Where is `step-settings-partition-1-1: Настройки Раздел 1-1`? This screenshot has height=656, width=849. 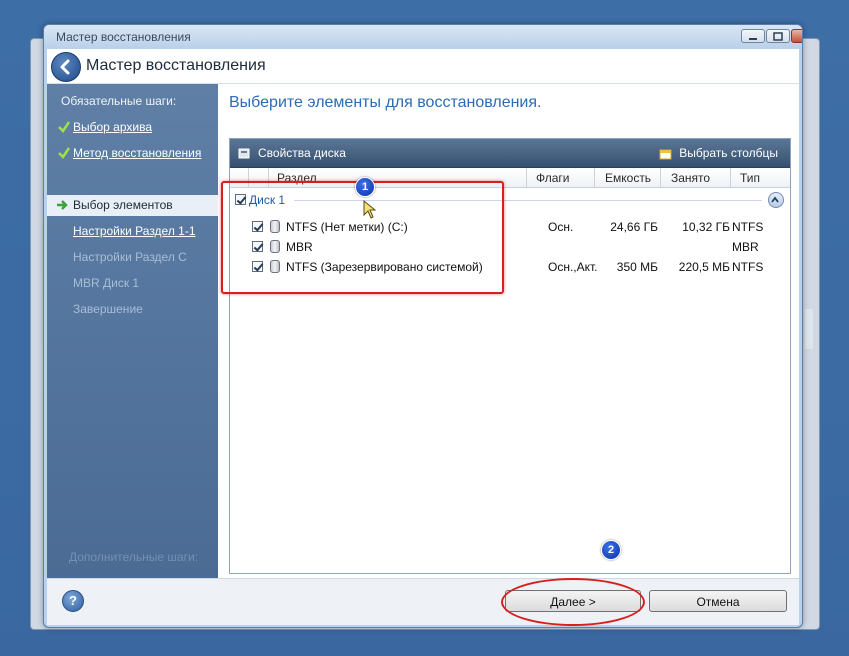
step-settings-partition-1-1: Настройки Раздел 1-1 is located at coordinates (132, 231).